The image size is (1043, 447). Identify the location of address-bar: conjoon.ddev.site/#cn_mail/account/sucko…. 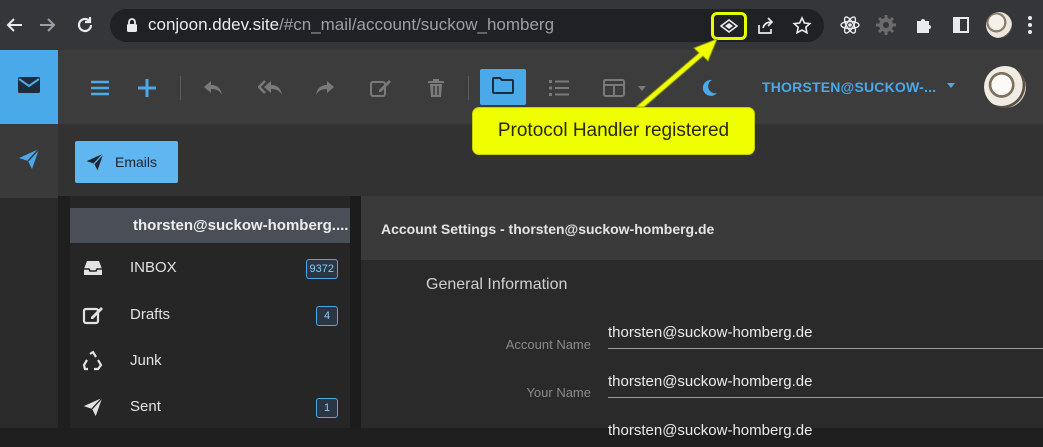
(467, 25).